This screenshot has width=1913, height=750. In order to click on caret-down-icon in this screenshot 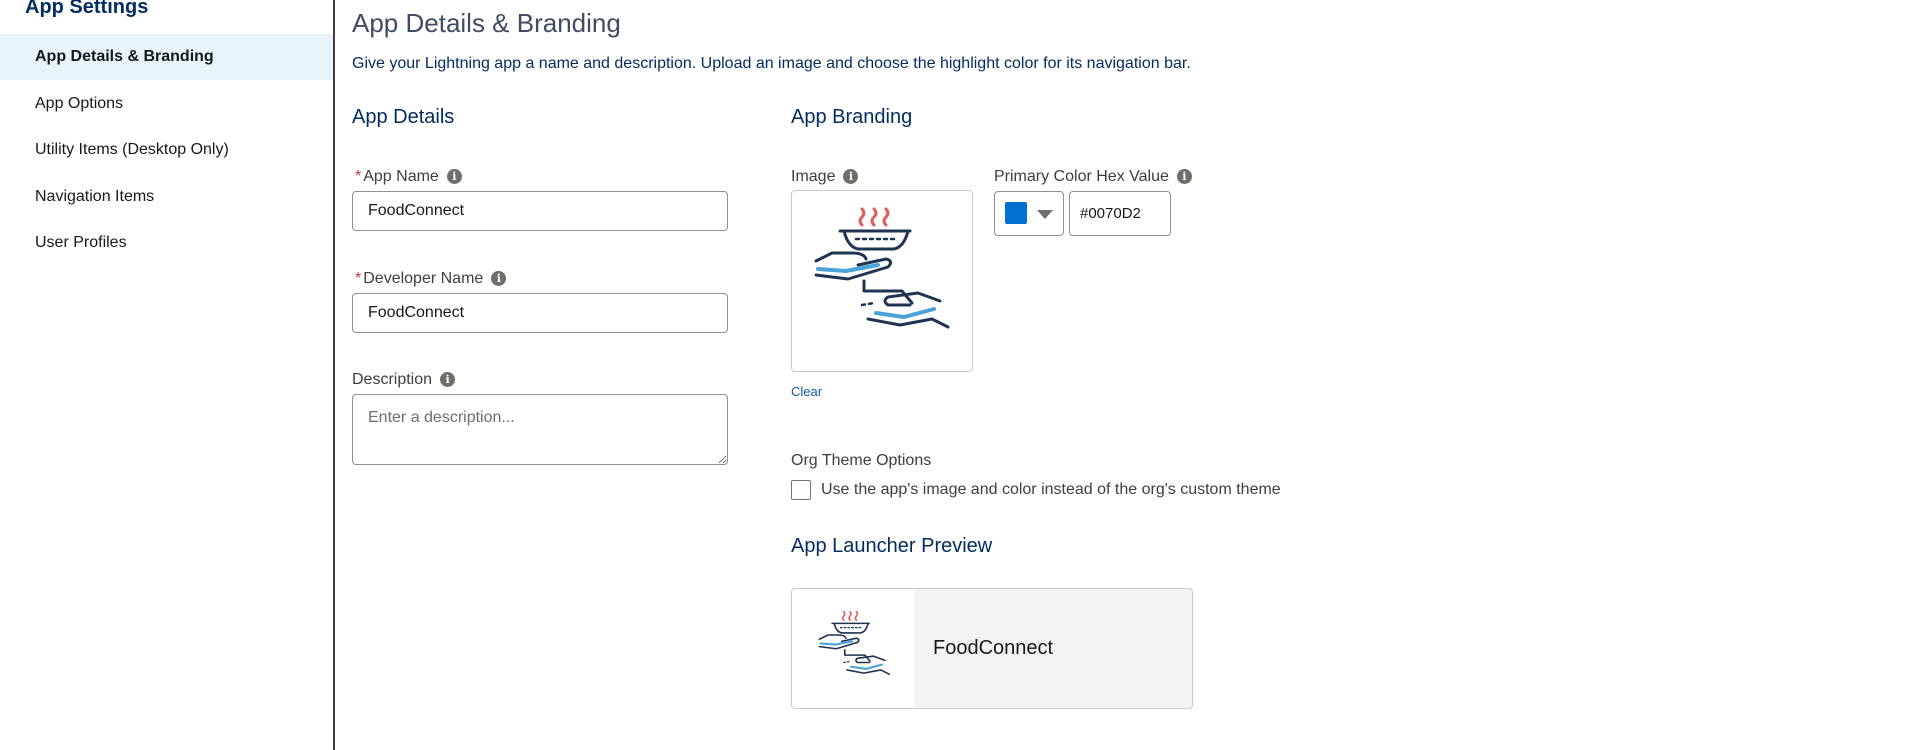, I will do `click(1045, 214)`.